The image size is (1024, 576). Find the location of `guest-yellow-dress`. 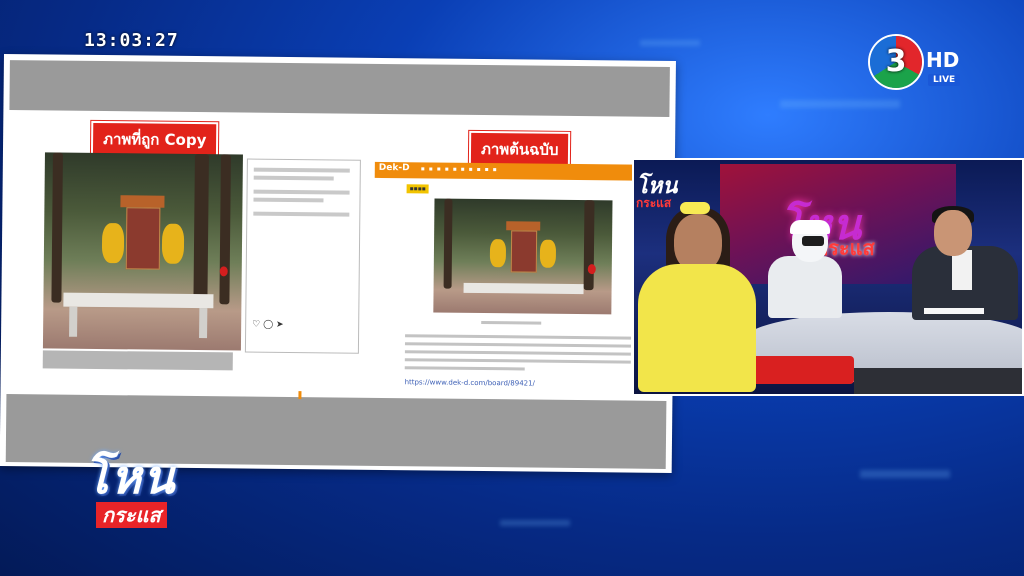

guest-yellow-dress is located at coordinates (697, 328).